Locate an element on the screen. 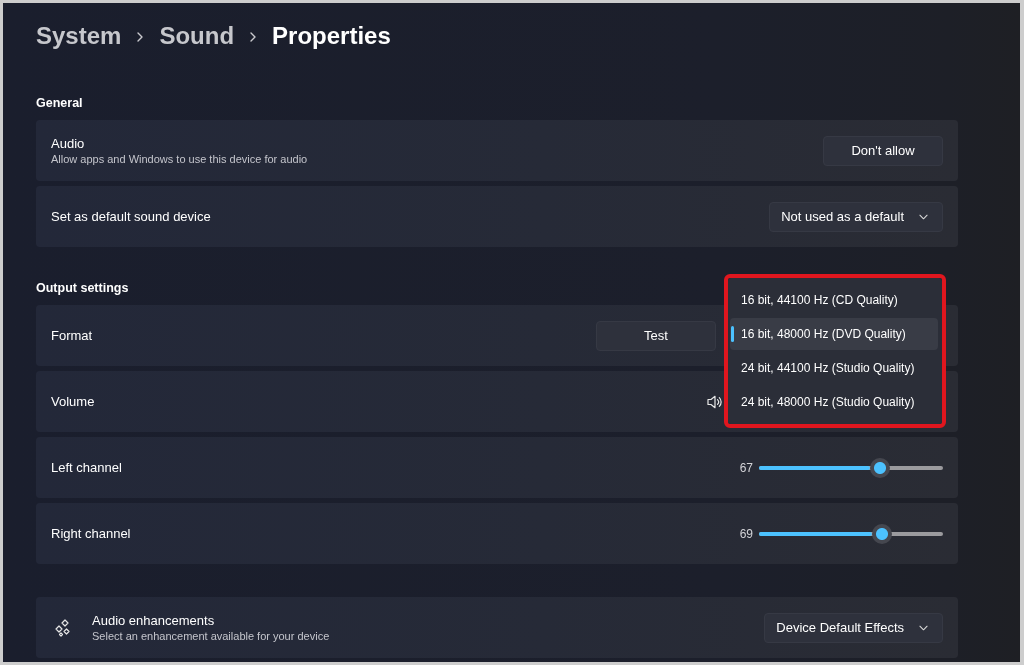  setting-description: Select an enhancement available for your device is located at coordinates (211, 635).